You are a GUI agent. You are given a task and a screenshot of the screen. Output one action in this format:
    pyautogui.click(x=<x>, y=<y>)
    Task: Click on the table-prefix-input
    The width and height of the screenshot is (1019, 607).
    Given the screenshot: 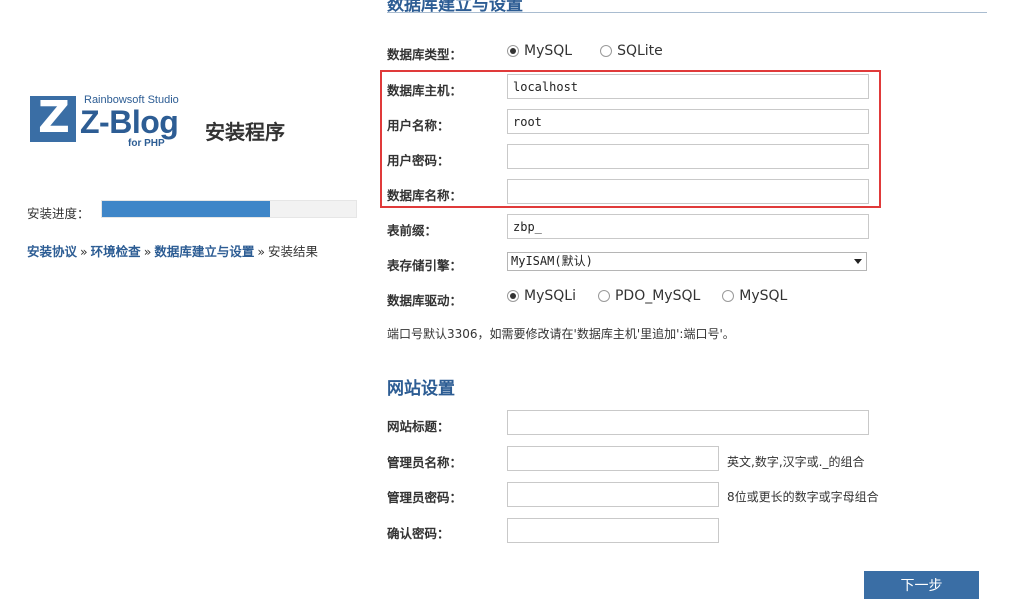 What is the action you would take?
    pyautogui.click(x=688, y=226)
    